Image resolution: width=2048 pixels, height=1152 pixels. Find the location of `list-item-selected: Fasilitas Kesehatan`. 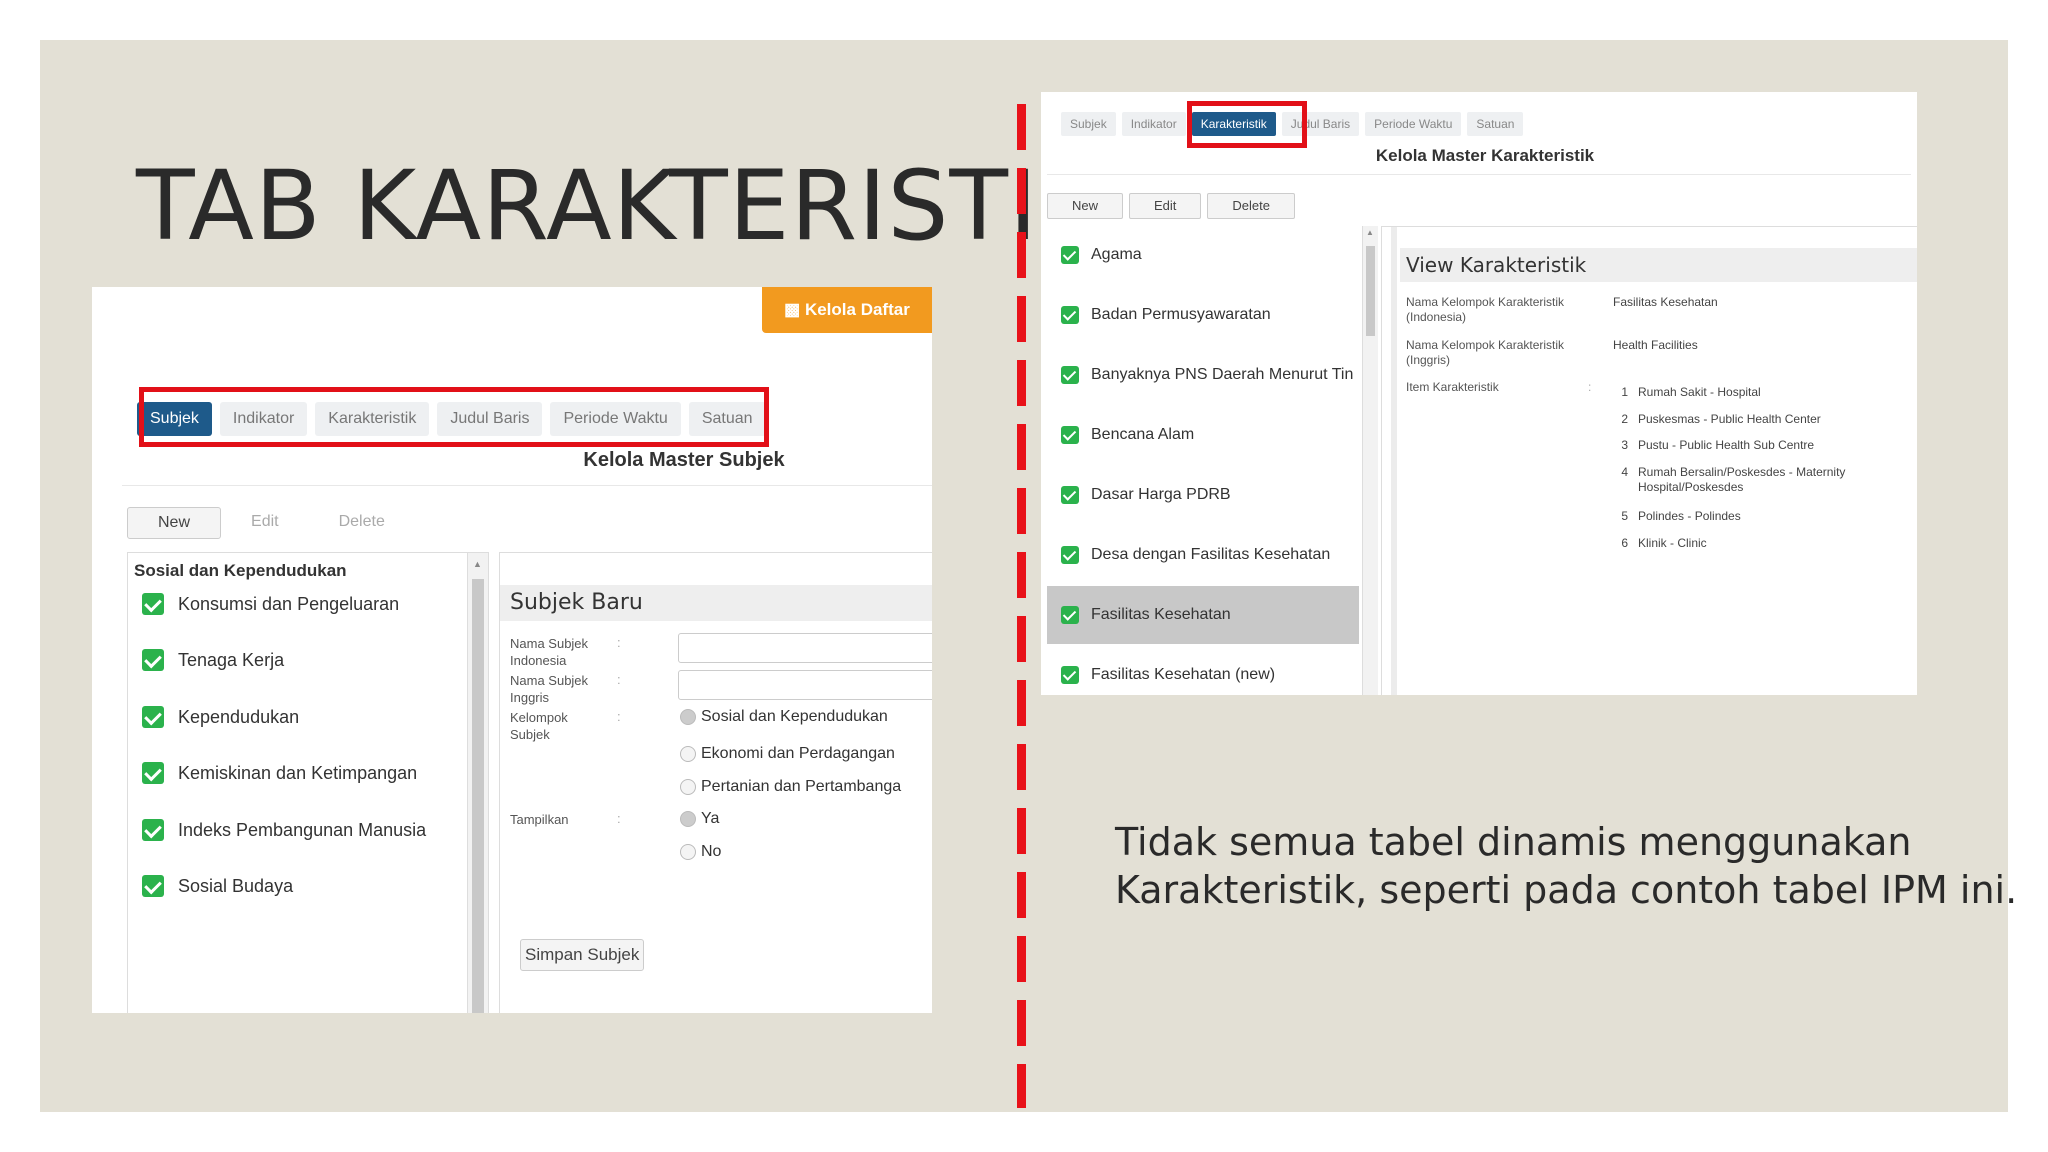

list-item-selected: Fasilitas Kesehatan is located at coordinates (1203, 615).